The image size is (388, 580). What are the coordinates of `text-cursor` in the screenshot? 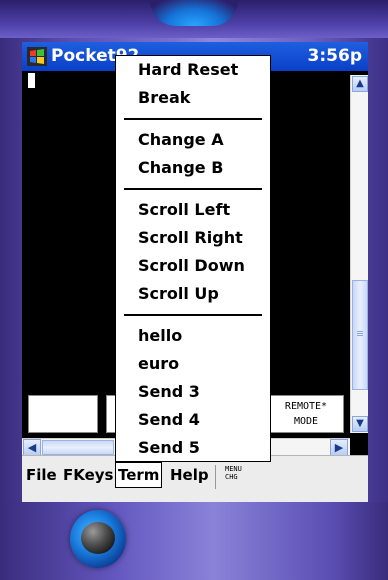 It's located at (31, 80).